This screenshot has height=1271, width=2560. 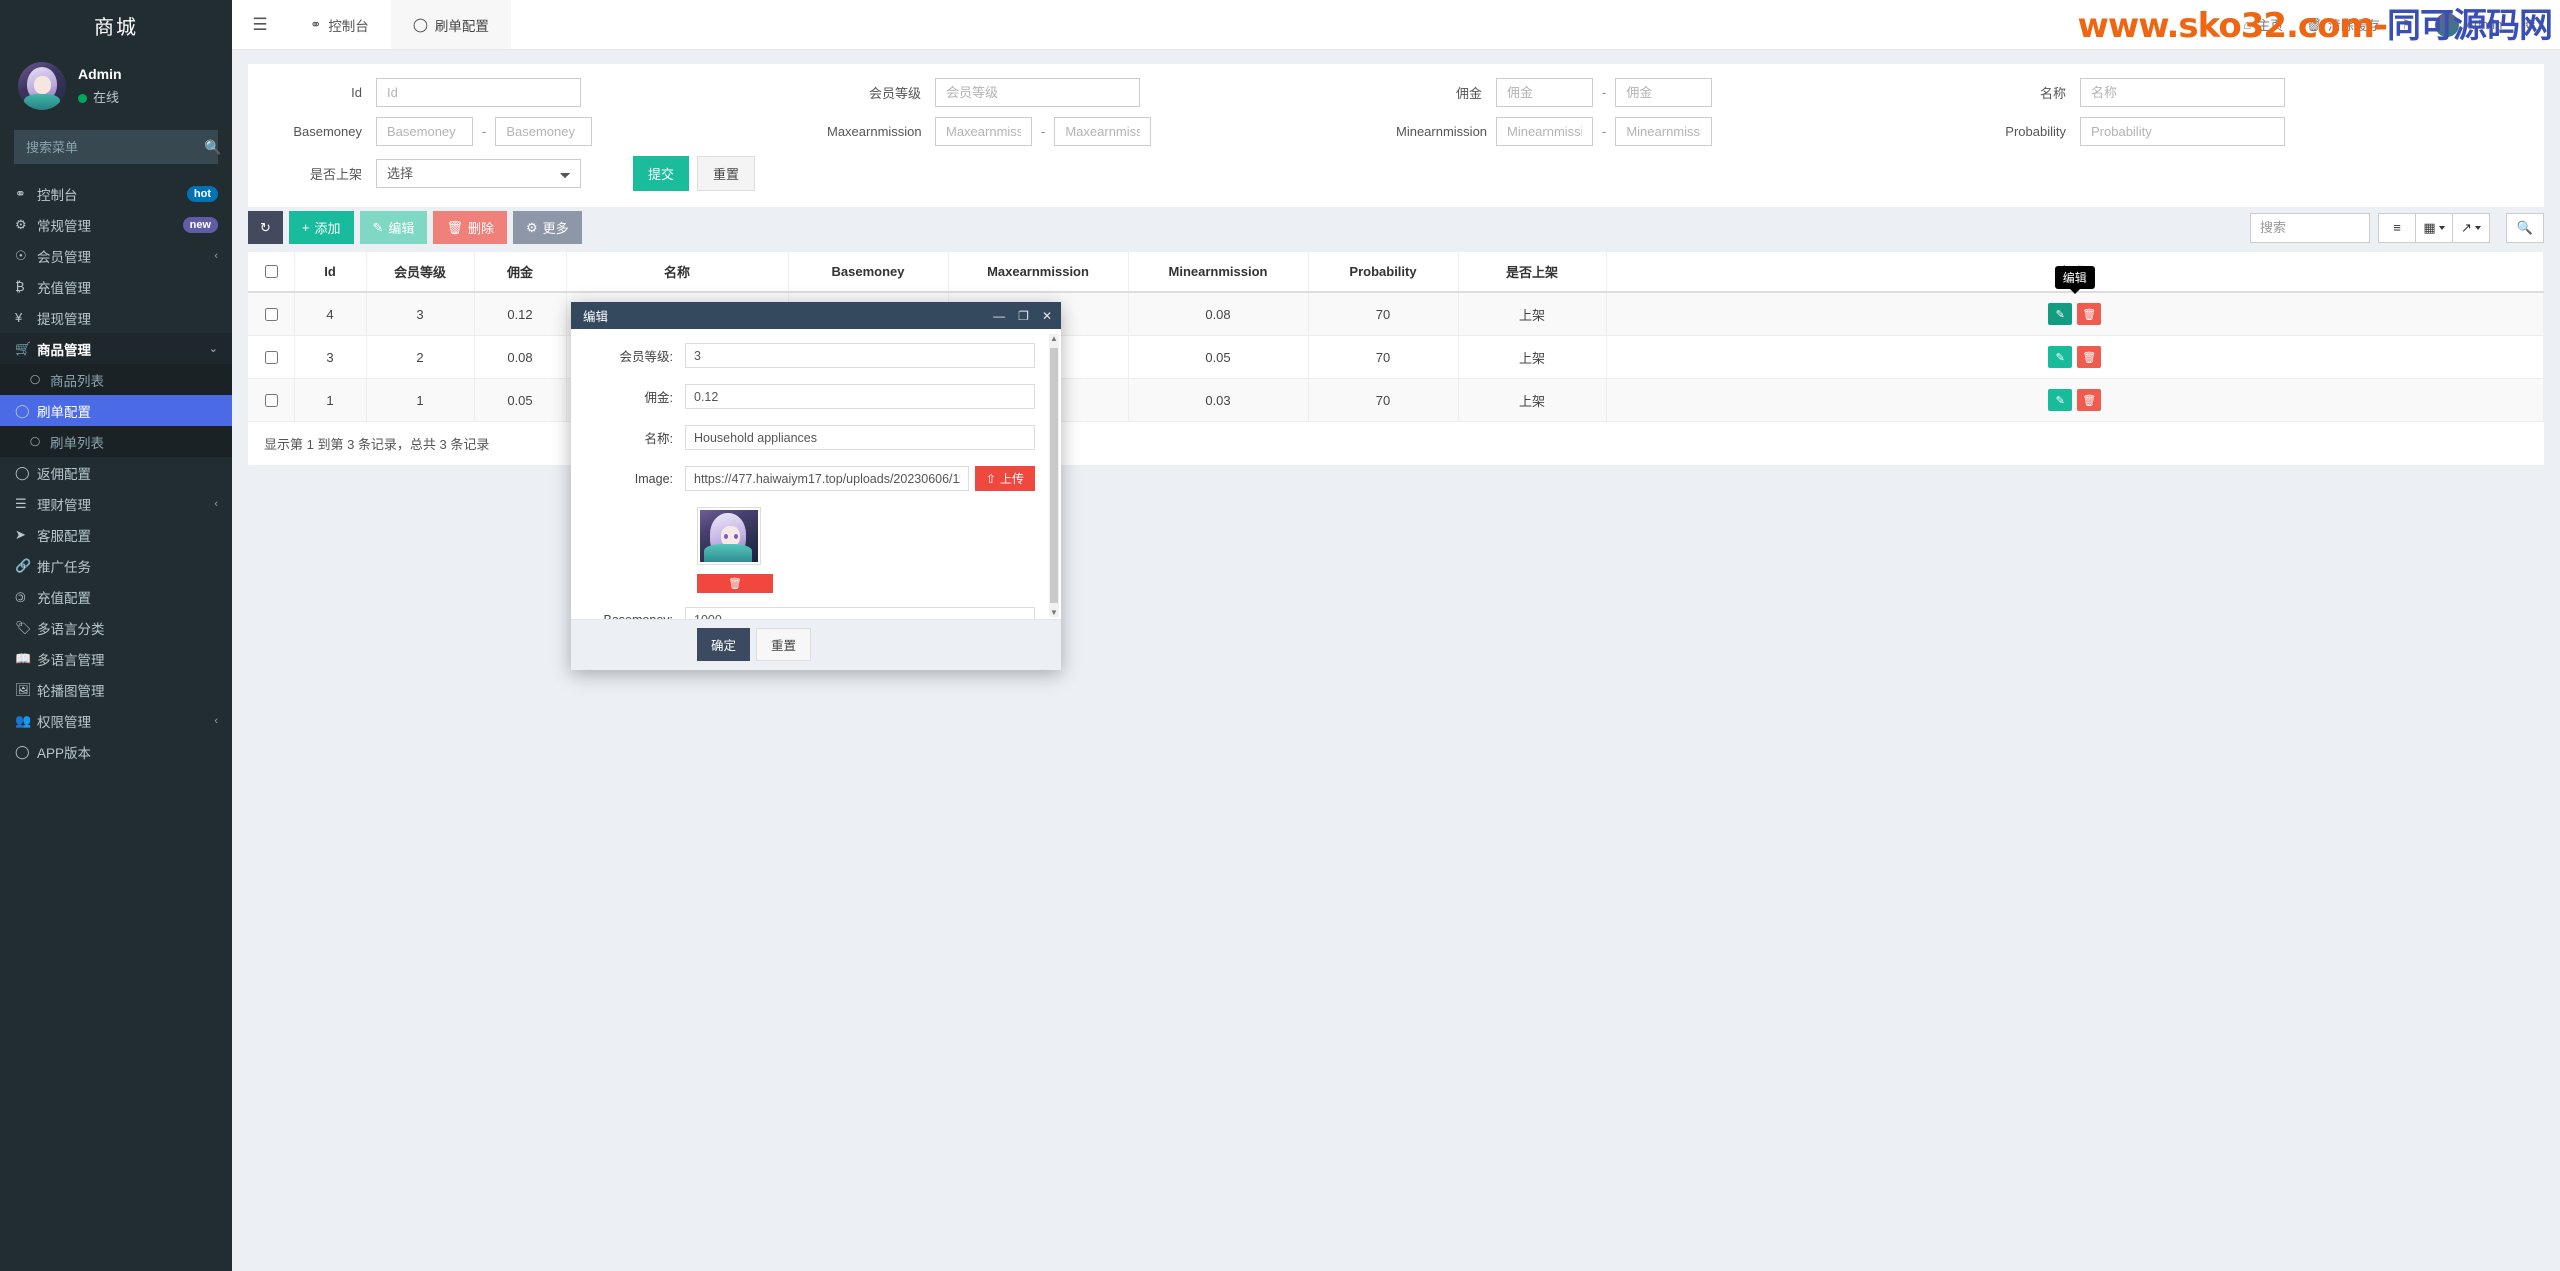 I want to click on sidebar-item-1: ⚙ 常规管理 new, so click(x=116, y=224).